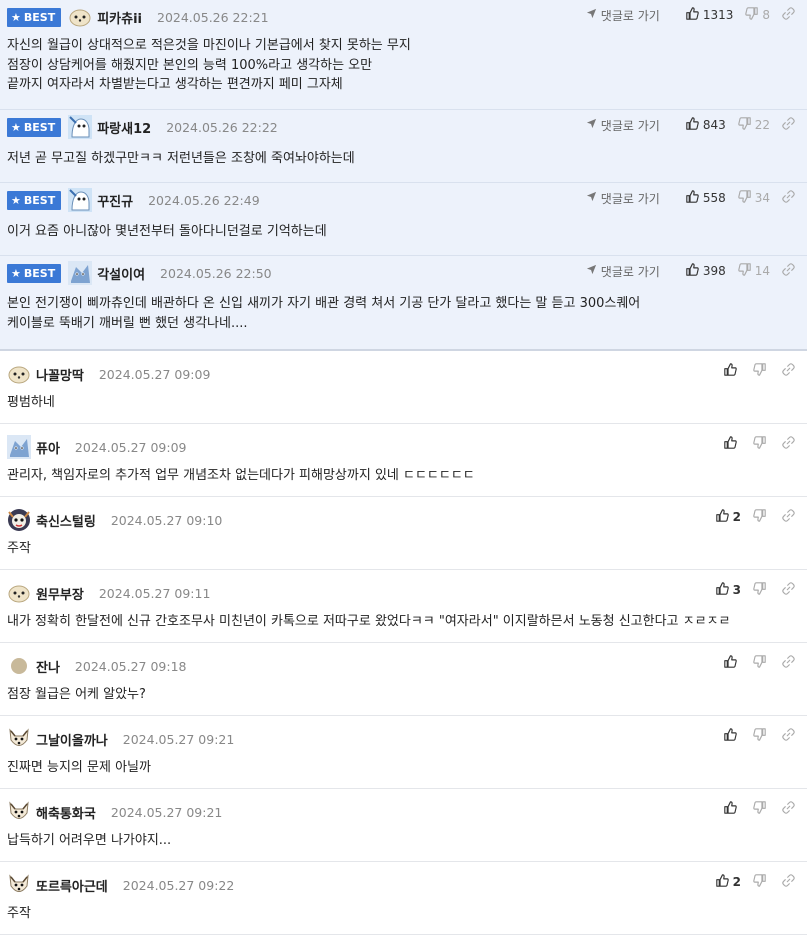  Describe the element at coordinates (48, 447) in the screenshot. I see `nickname: 퓨아` at that location.